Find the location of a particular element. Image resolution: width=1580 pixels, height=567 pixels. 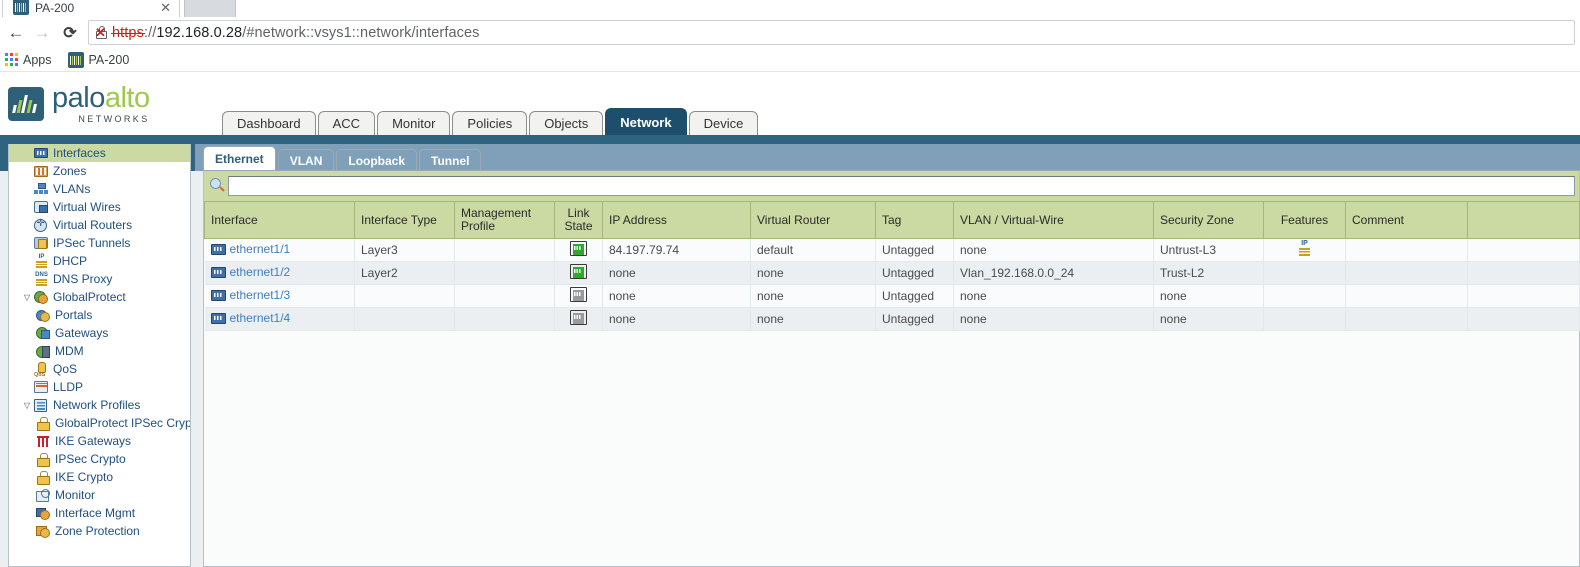

cell-spacer is located at coordinates (1523, 273).